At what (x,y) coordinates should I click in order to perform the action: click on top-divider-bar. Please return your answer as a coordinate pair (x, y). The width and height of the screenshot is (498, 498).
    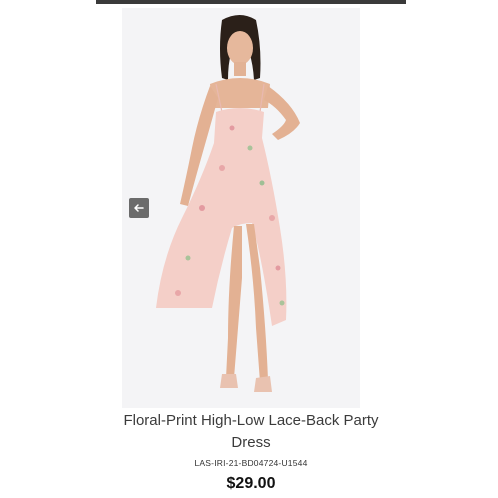
    Looking at the image, I should click on (251, 2).